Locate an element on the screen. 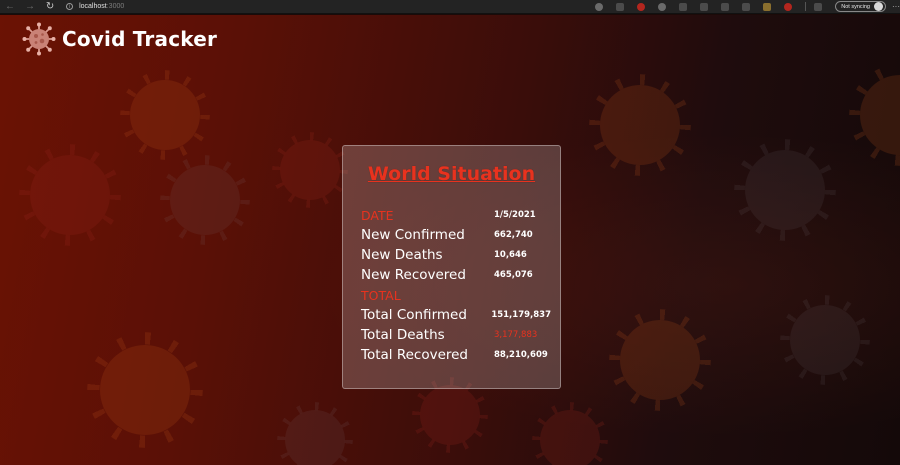  refresh-icon: ↻ is located at coordinates (50, 7).